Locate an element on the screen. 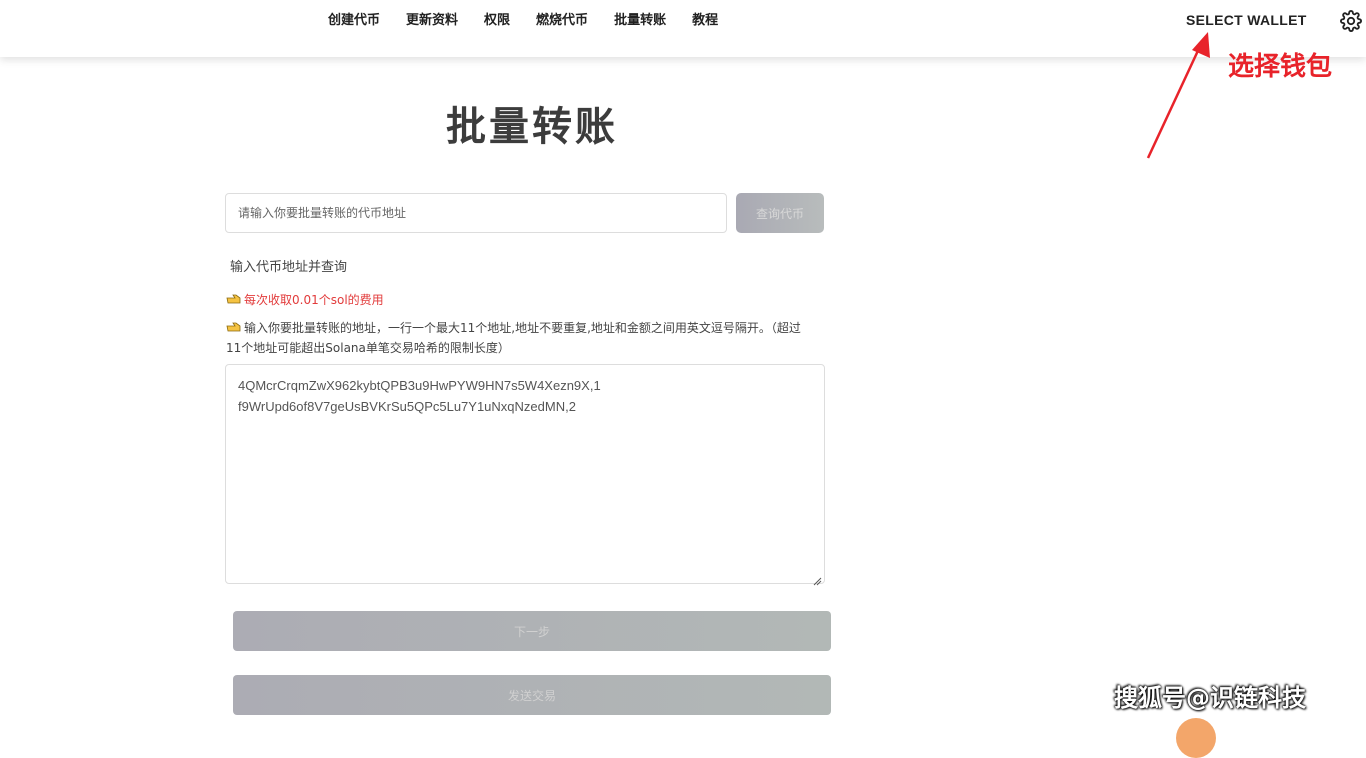 Image resolution: width=1366 pixels, height=758 pixels. corner-badge is located at coordinates (1196, 738).